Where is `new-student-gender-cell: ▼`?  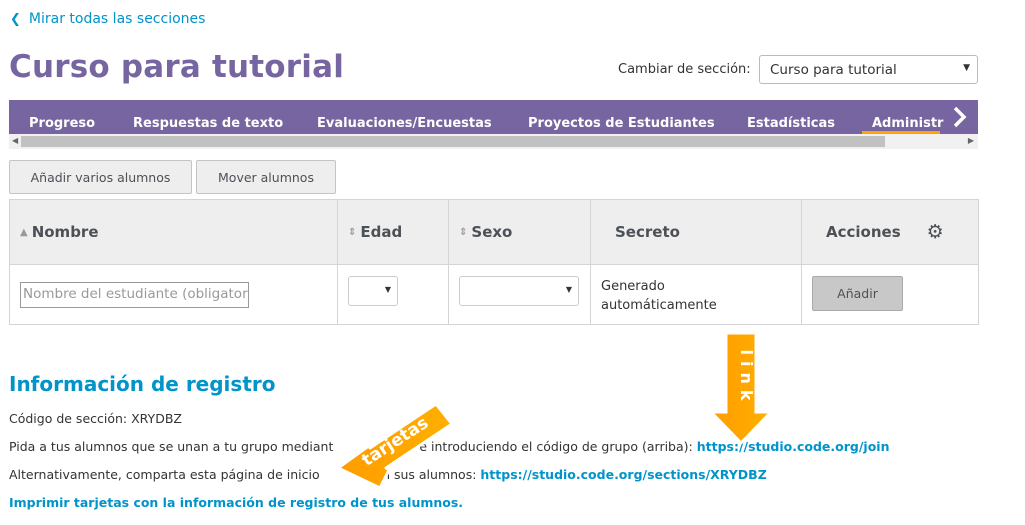 new-student-gender-cell: ▼ is located at coordinates (520, 294).